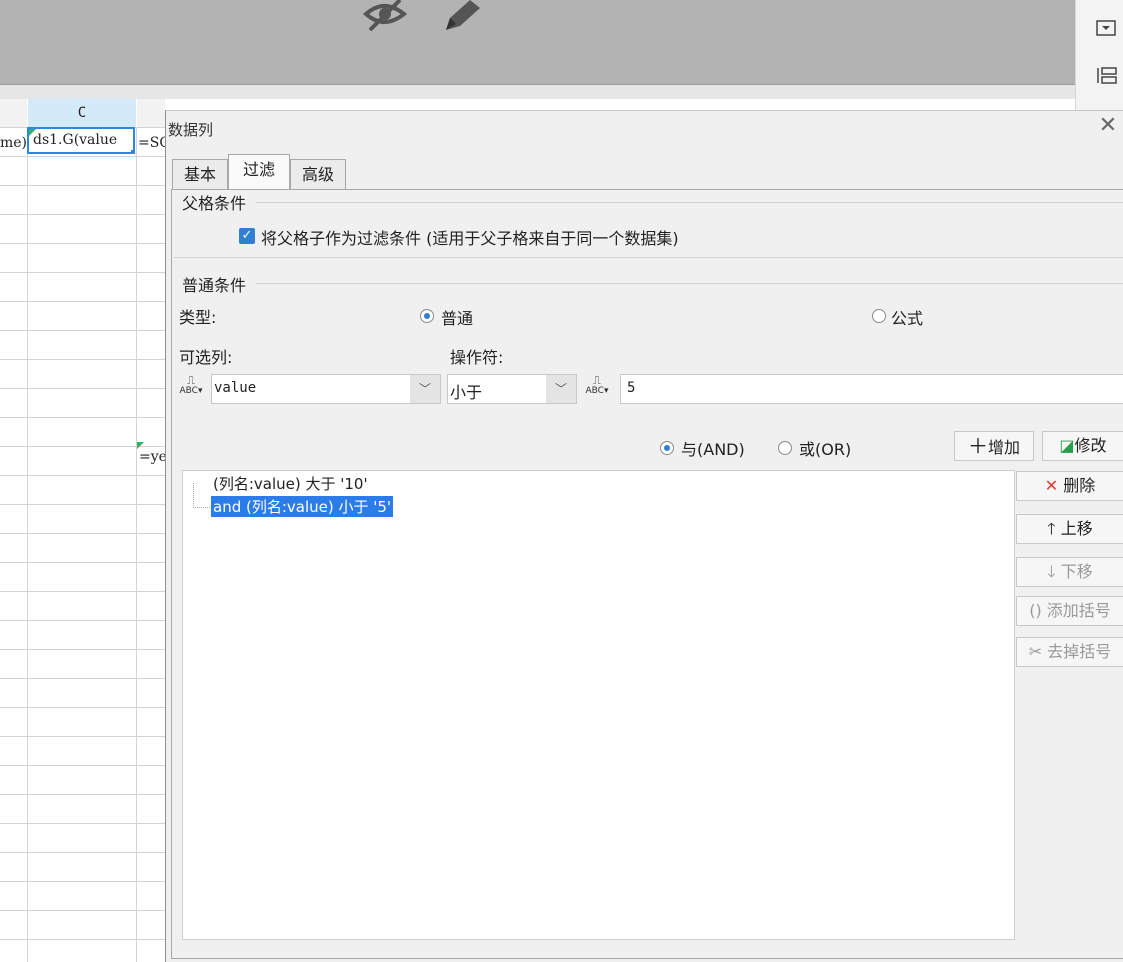  I want to click on dropdown-box-icon, so click(1106, 29).